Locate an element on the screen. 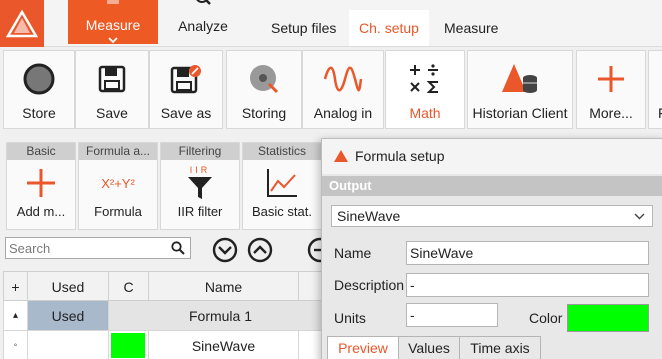 This screenshot has width=662, height=359. dialog-title-bar: Formula setup is located at coordinates (492, 156).